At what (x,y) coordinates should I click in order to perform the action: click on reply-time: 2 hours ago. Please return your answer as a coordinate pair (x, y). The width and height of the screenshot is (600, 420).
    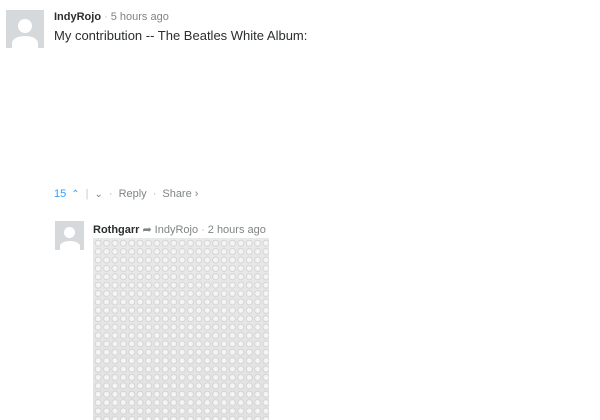
    Looking at the image, I should click on (237, 230).